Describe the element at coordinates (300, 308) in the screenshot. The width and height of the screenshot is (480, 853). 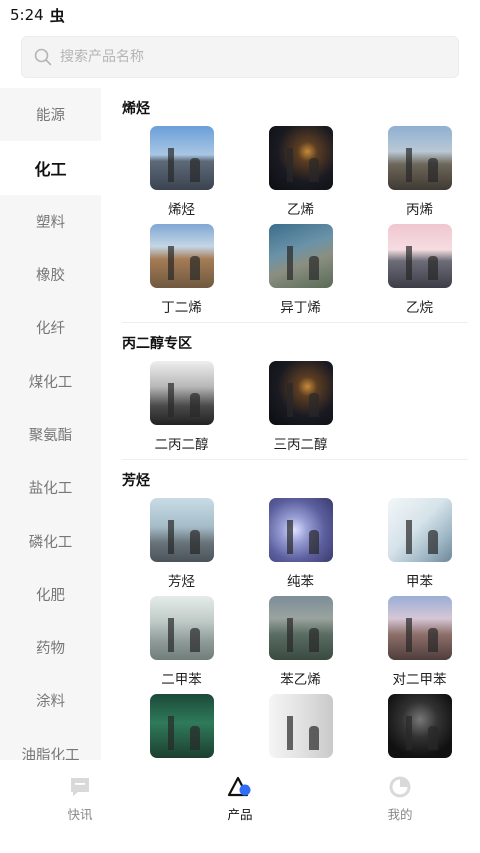
I see `product-label: 异丁烯` at that location.